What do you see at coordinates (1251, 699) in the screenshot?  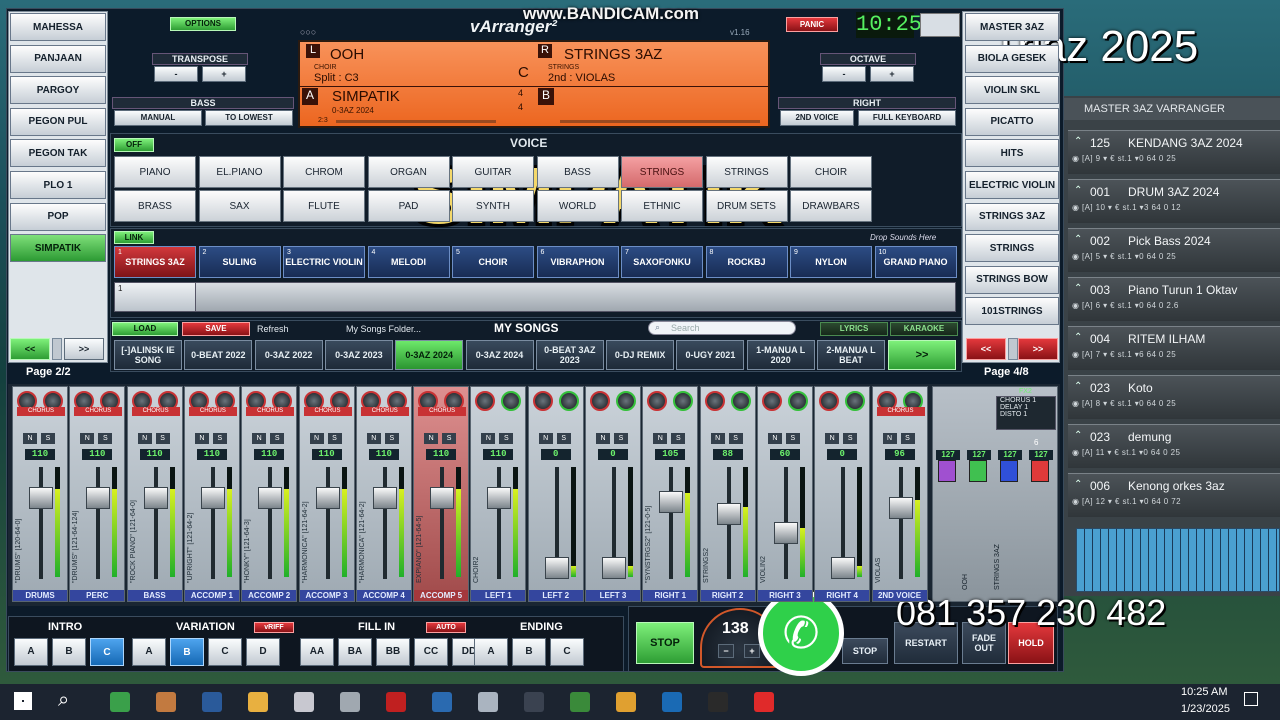 I see `notification-icon` at bounding box center [1251, 699].